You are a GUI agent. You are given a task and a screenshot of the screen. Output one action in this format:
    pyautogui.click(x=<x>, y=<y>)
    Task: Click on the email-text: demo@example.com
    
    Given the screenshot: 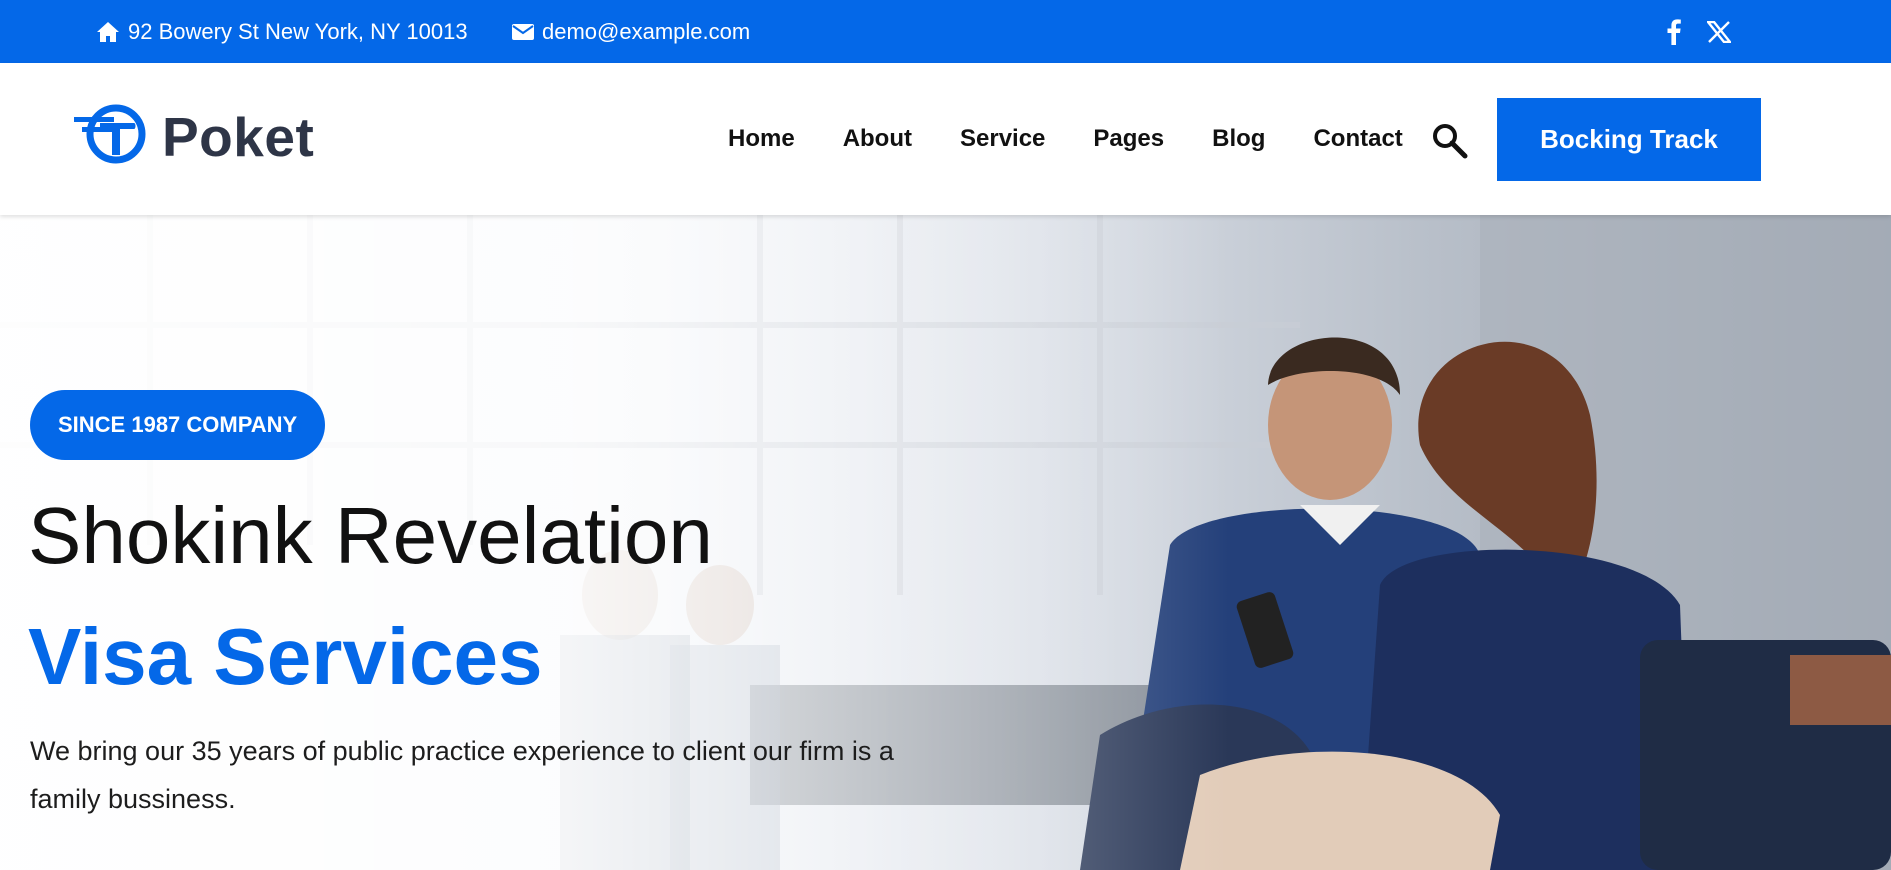 What is the action you would take?
    pyautogui.click(x=646, y=32)
    